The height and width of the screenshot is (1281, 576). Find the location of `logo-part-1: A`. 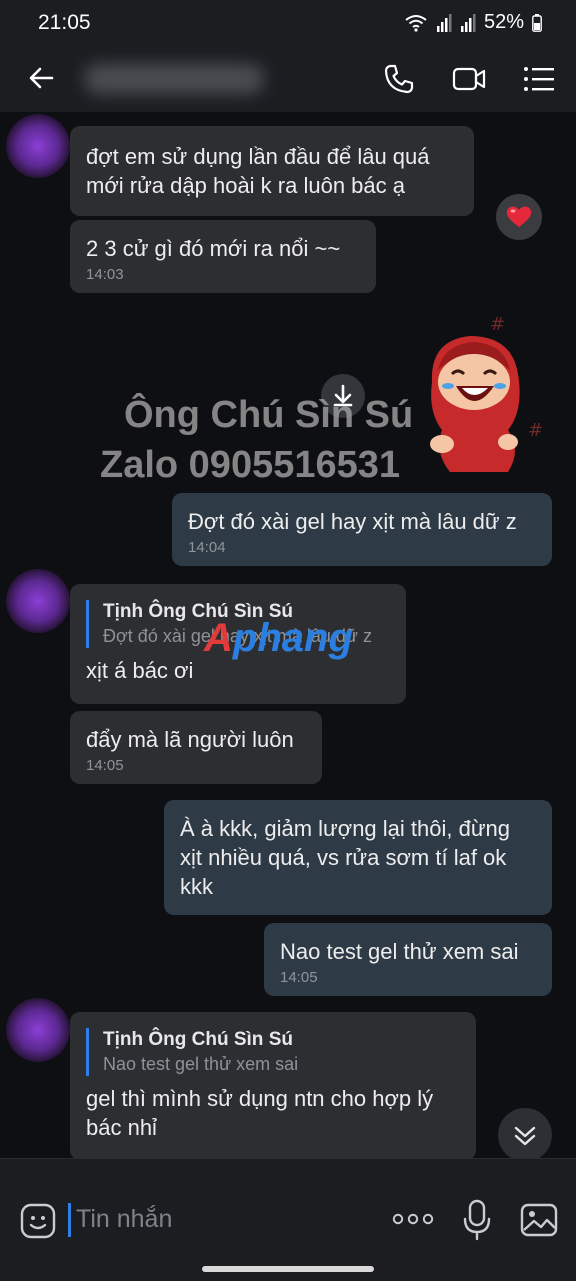

logo-part-1: A is located at coordinates (218, 638).